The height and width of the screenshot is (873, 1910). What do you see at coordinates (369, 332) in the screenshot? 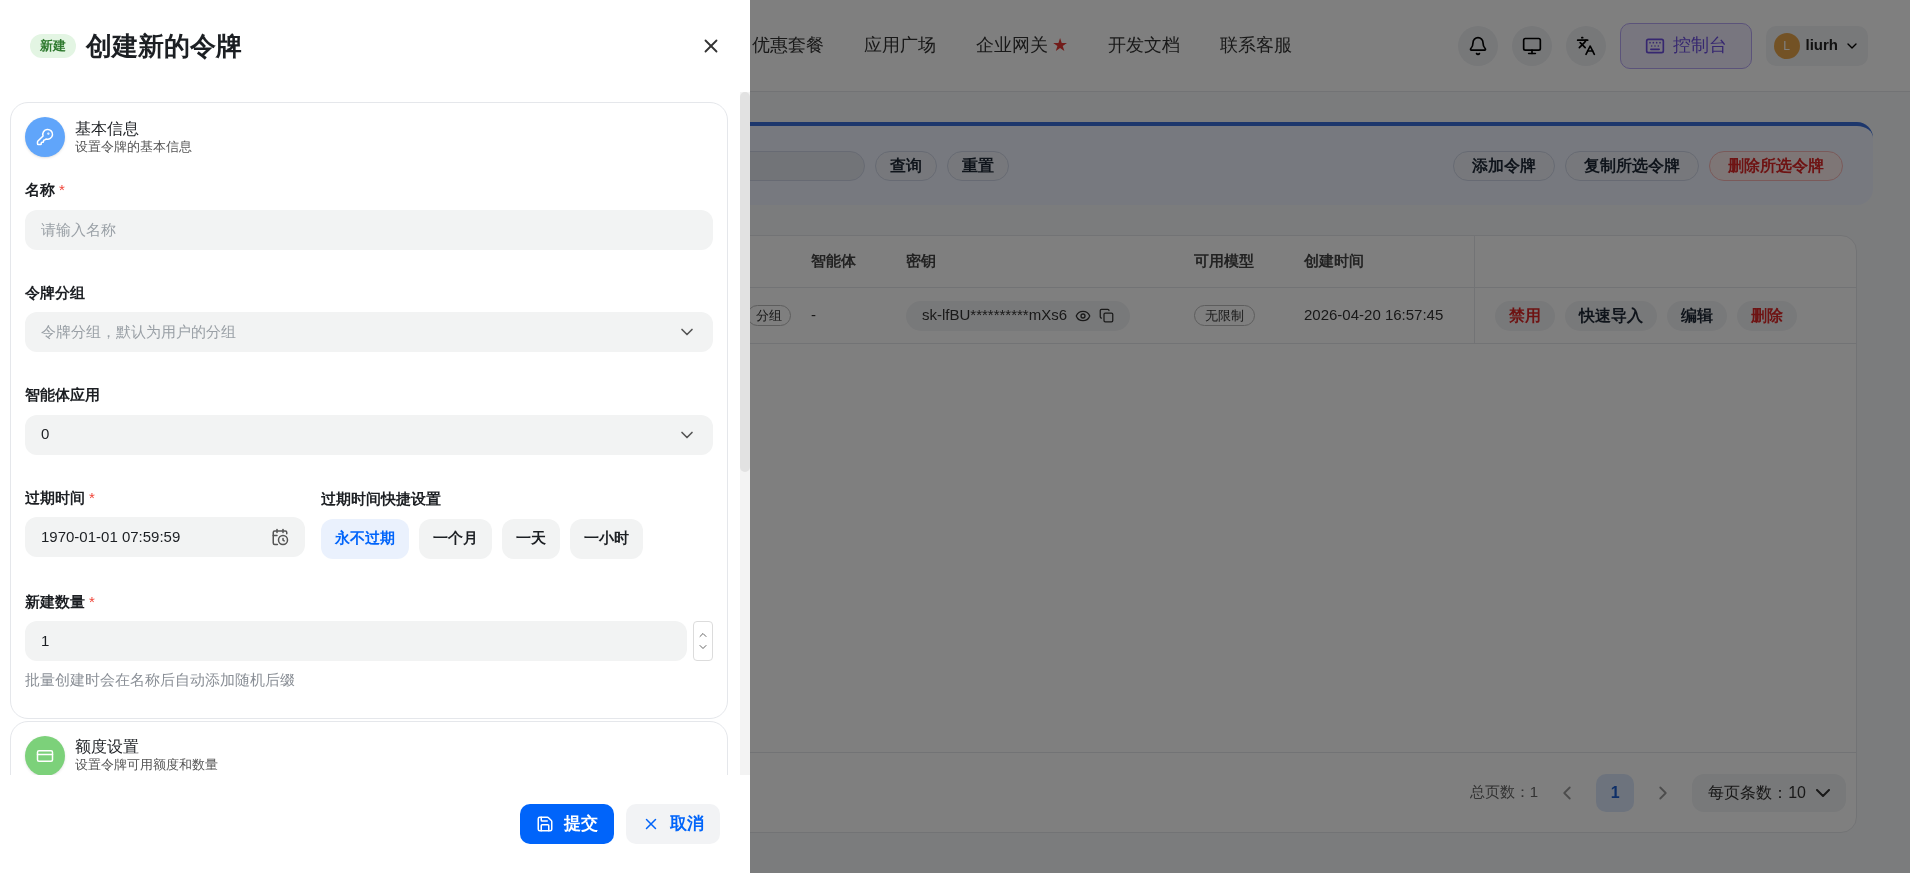
I see `select-field: 令牌分组，默认为用户的分组` at bounding box center [369, 332].